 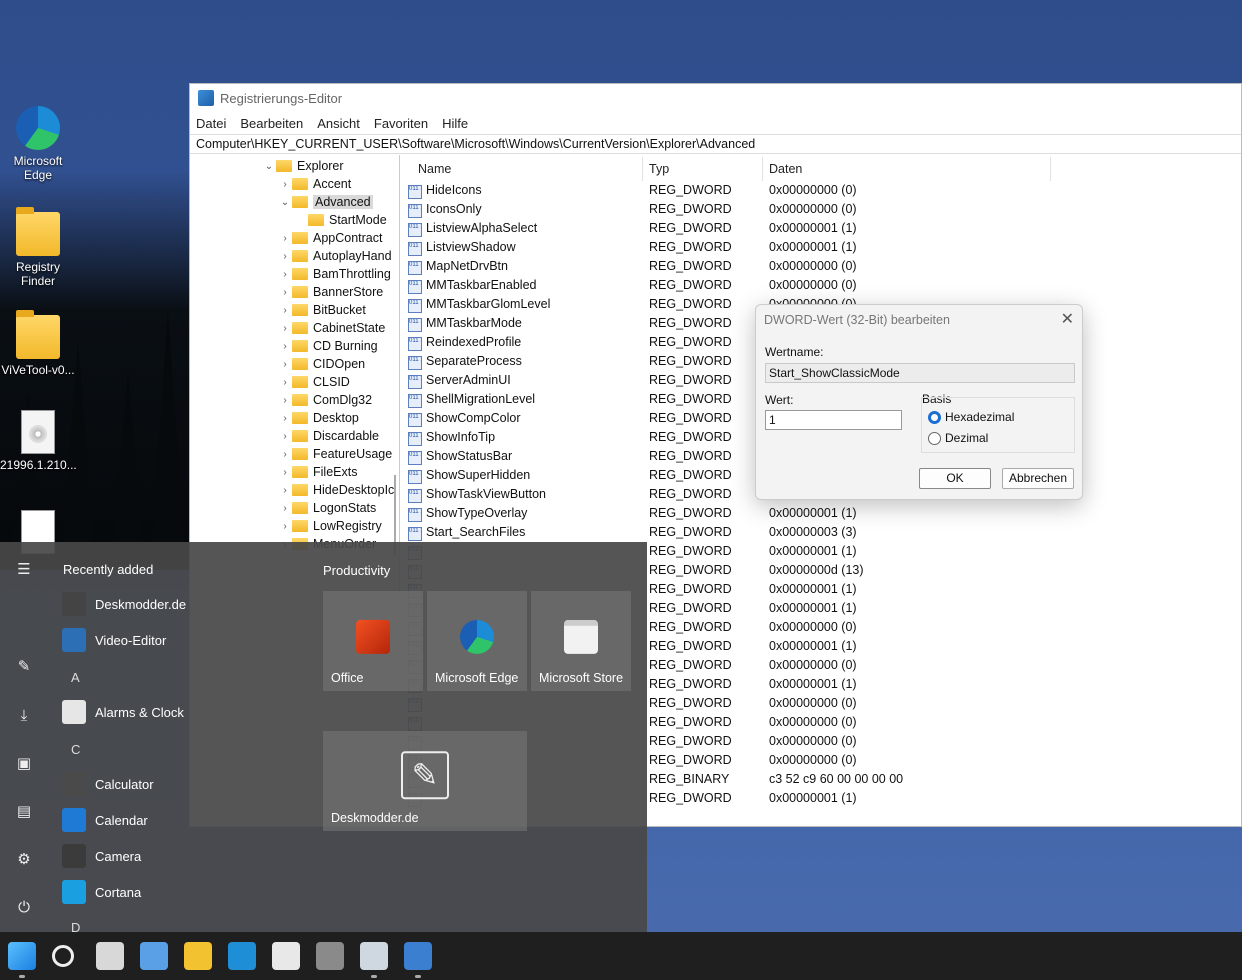 What do you see at coordinates (331, 328) in the screenshot?
I see `tree-node: › CabinetState` at bounding box center [331, 328].